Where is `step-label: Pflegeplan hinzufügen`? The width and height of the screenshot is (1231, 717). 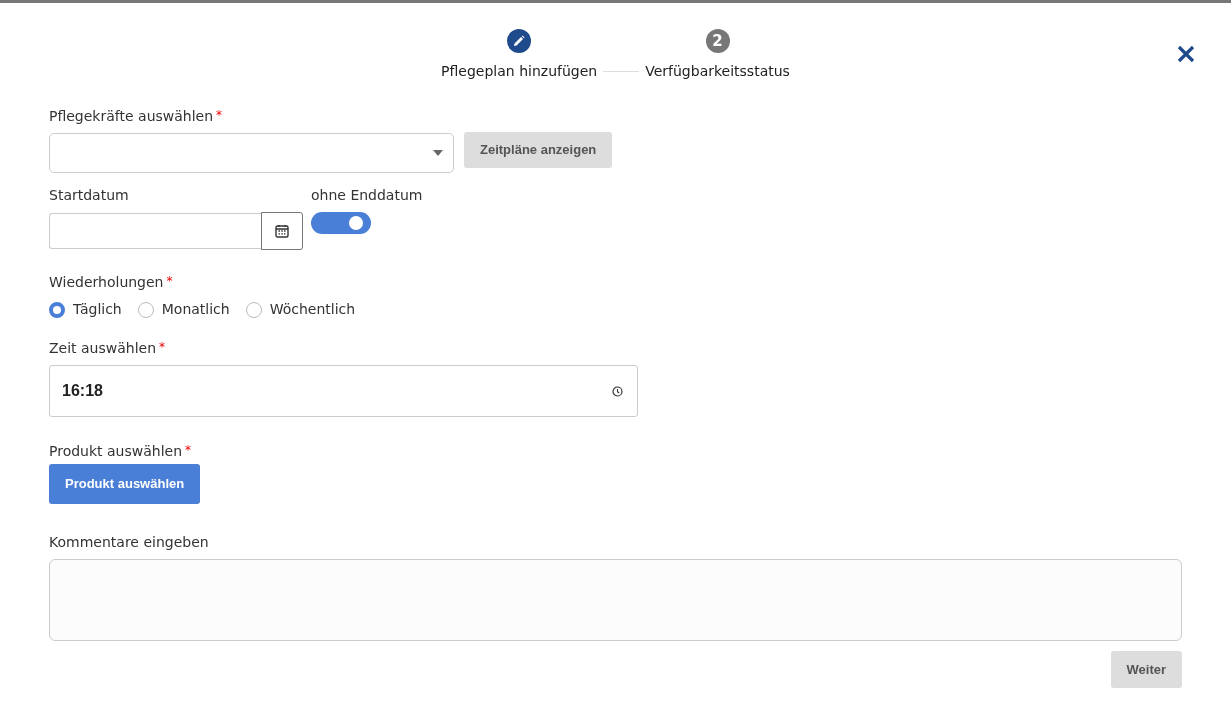
step-label: Pflegeplan hinzufügen is located at coordinates (519, 71).